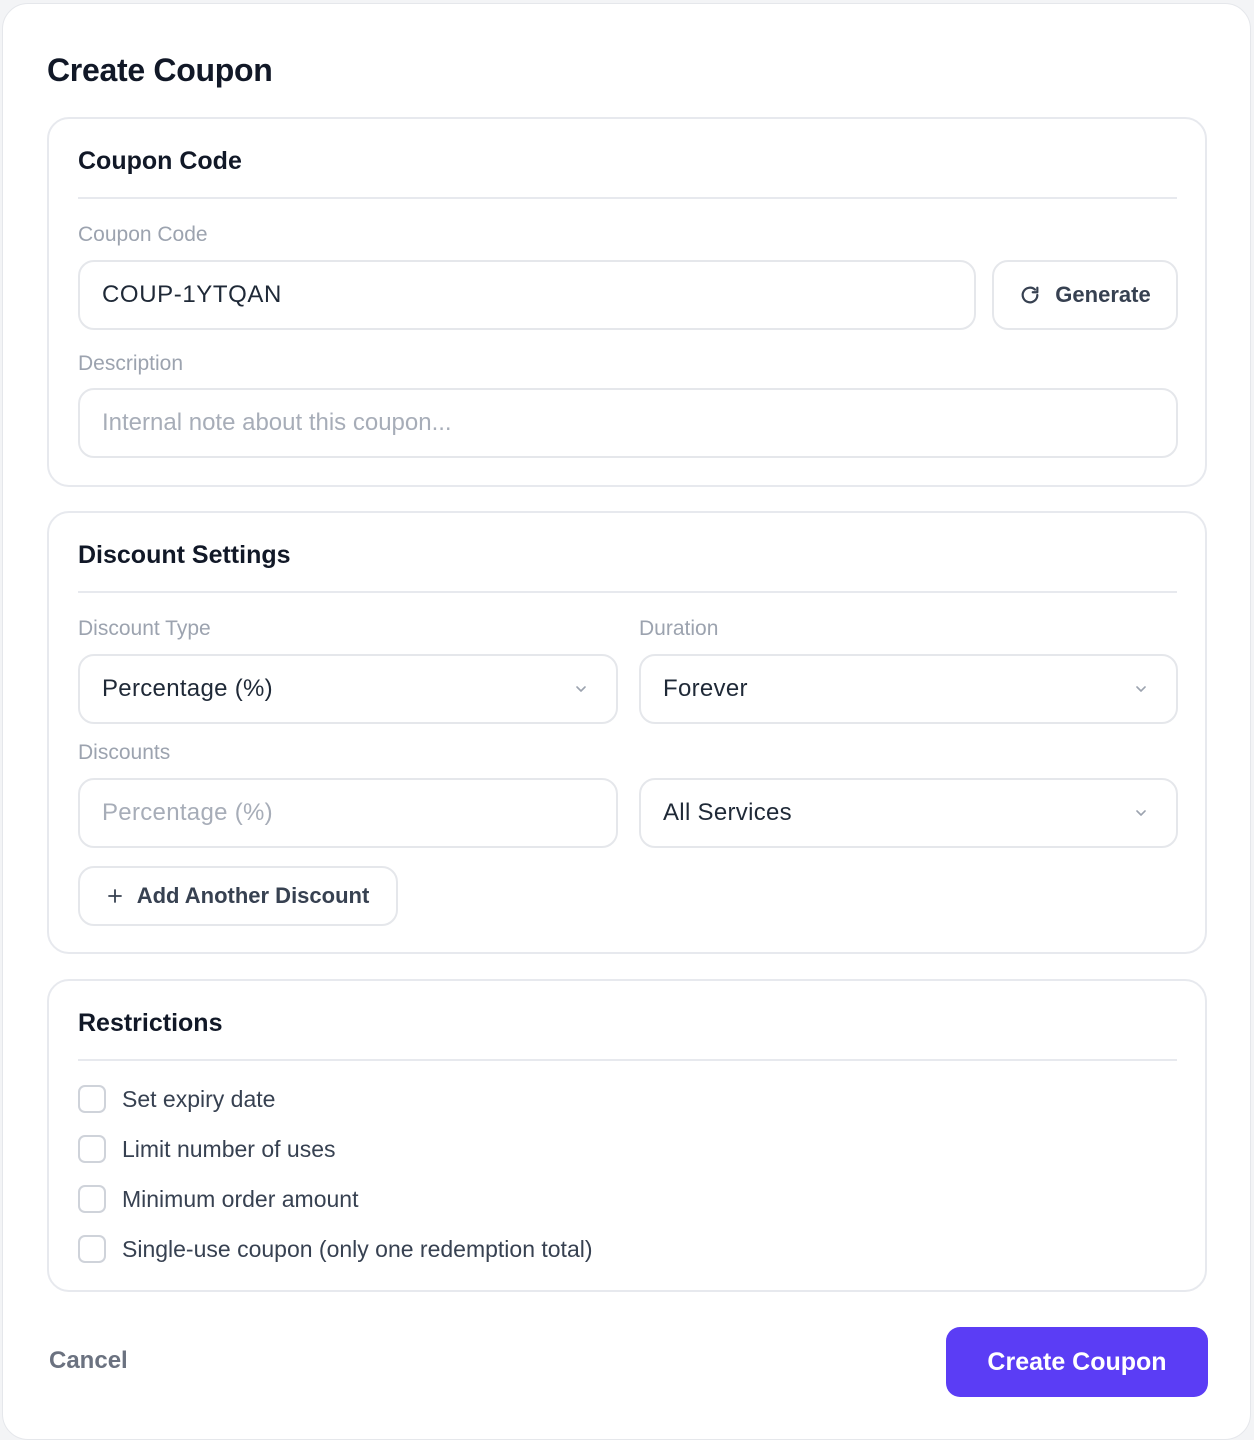 This screenshot has height=1440, width=1254. Describe the element at coordinates (88, 1361) in the screenshot. I see `cancel-button: Cancel` at that location.